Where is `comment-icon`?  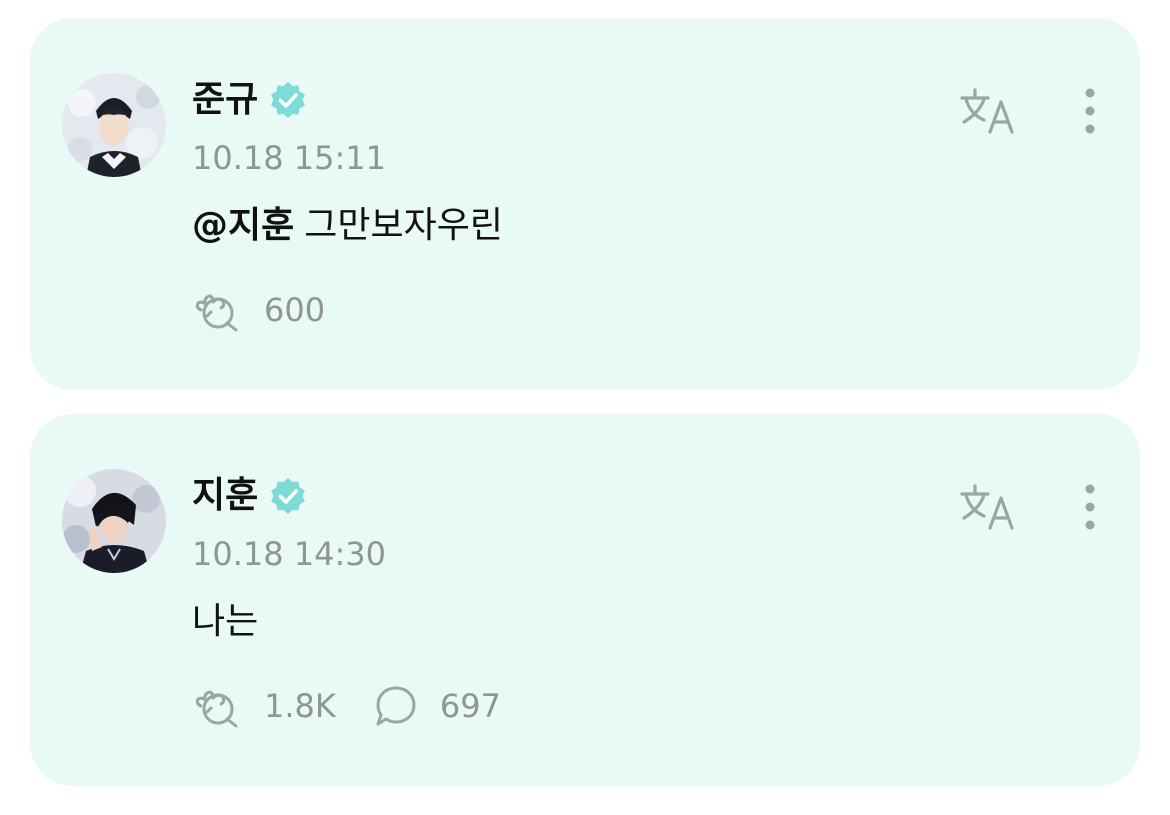 comment-icon is located at coordinates (396, 706).